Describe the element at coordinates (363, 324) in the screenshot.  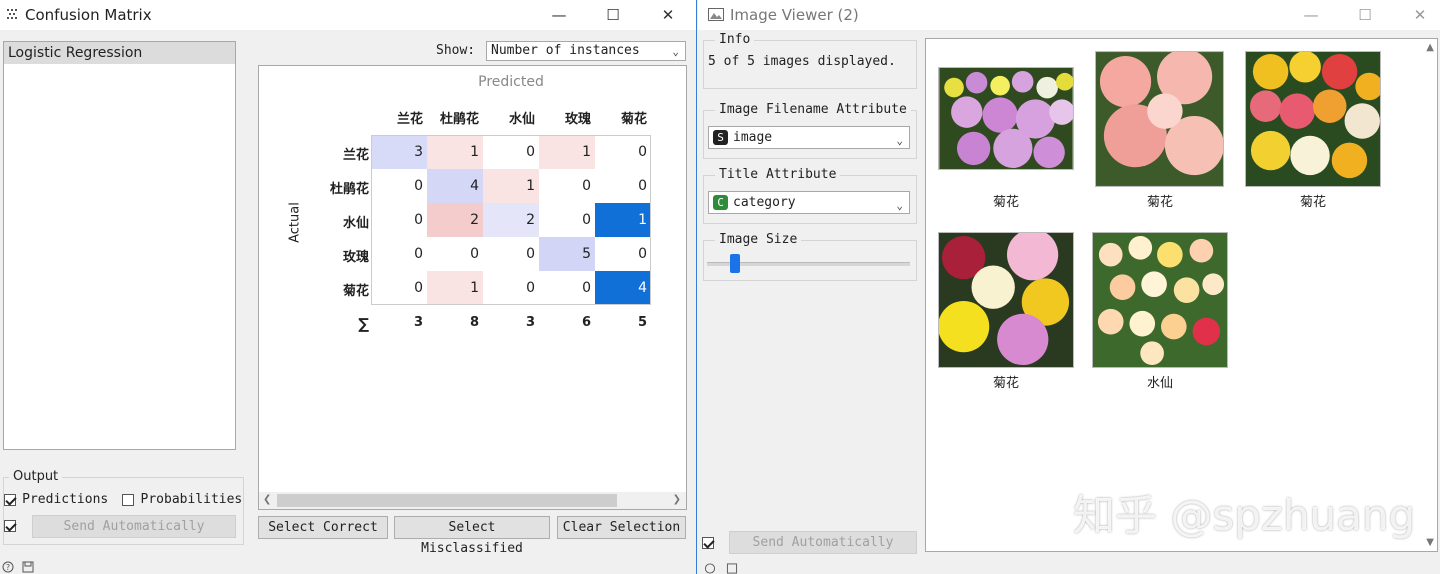
I see `sum-symbol: ∑` at that location.